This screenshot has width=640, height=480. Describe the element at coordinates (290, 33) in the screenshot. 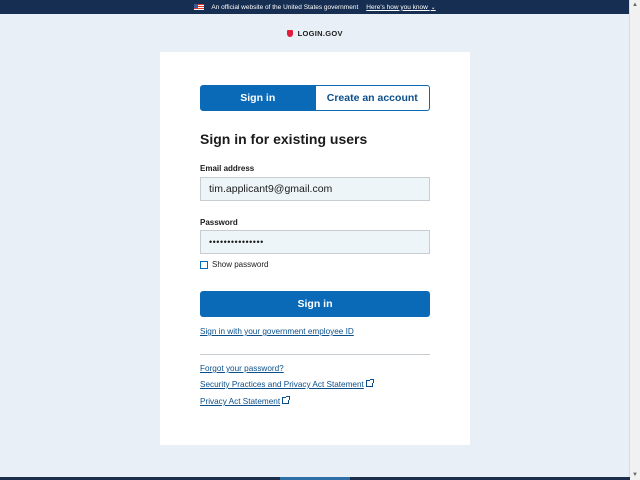

I see `login-shield-icon` at that location.